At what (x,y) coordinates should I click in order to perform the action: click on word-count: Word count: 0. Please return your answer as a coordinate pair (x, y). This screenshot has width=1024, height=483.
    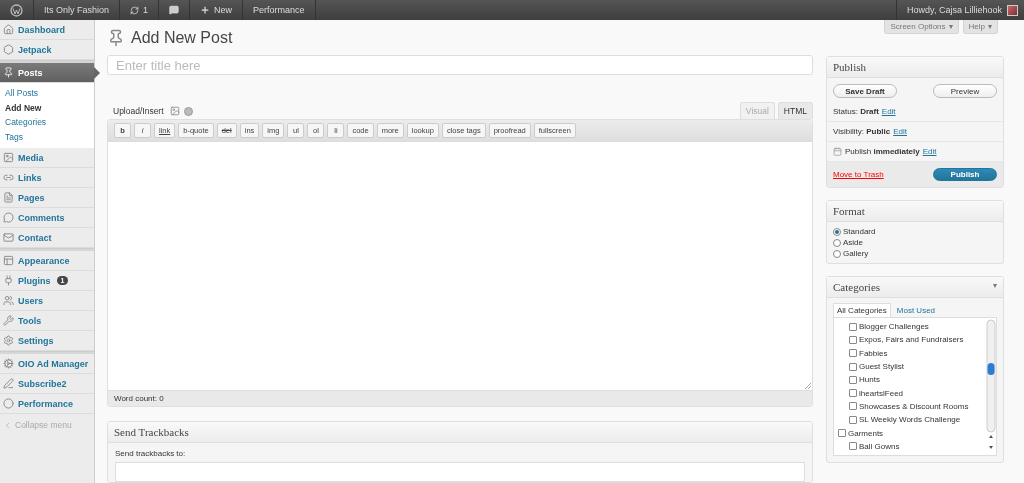
    Looking at the image, I should click on (460, 398).